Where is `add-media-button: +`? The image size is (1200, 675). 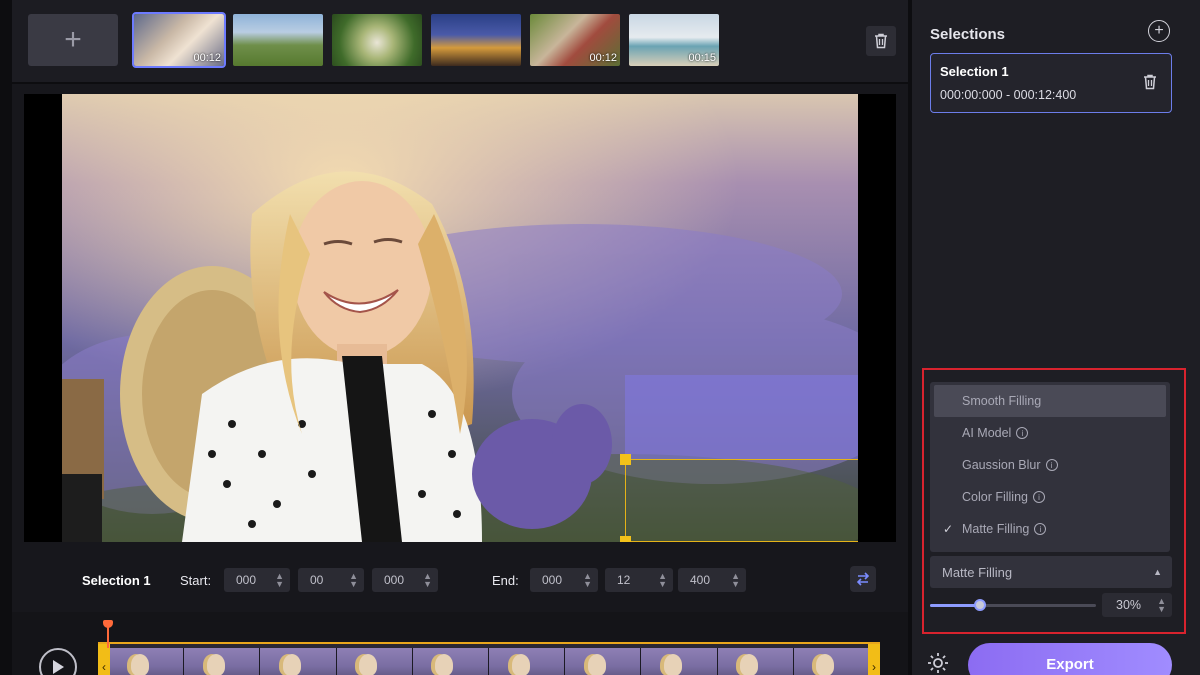 add-media-button: + is located at coordinates (73, 40).